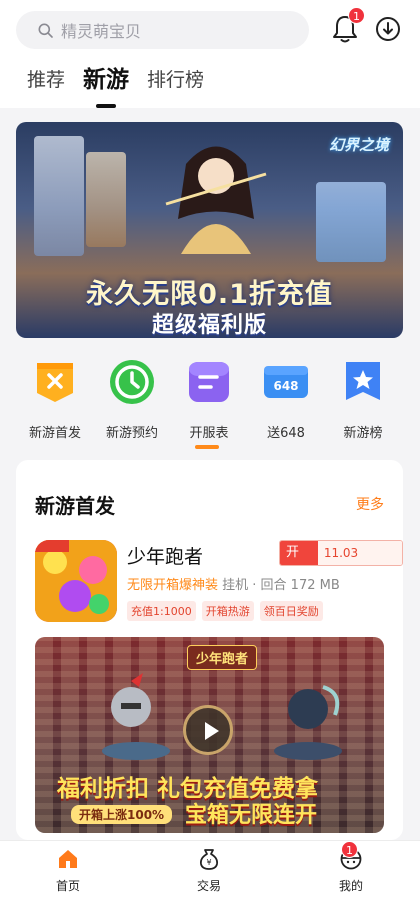  What do you see at coordinates (216, 200) in the screenshot?
I see `banner-character` at bounding box center [216, 200].